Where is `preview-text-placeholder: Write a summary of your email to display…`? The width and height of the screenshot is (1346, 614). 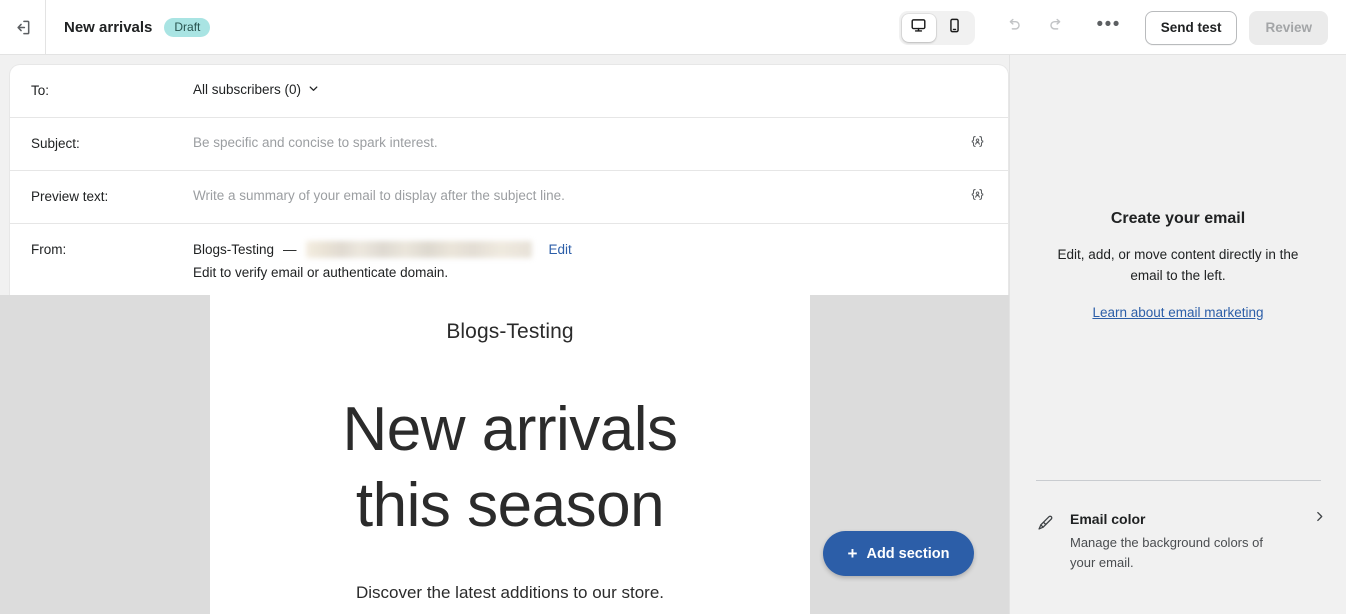 preview-text-placeholder: Write a summary of your email to display… is located at coordinates (379, 195).